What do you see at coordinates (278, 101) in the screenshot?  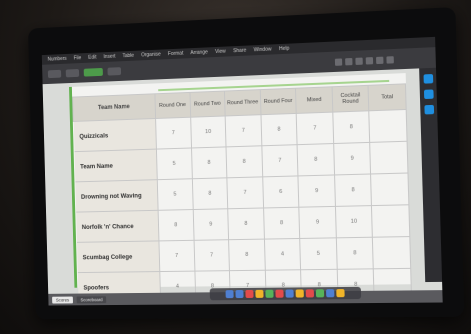 I see `column-header: Round Four` at bounding box center [278, 101].